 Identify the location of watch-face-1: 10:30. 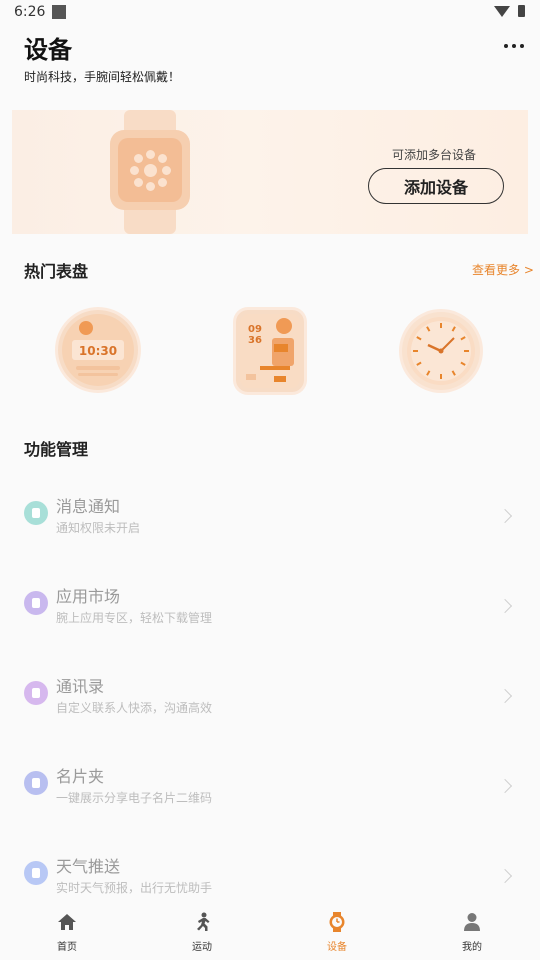
(98, 350).